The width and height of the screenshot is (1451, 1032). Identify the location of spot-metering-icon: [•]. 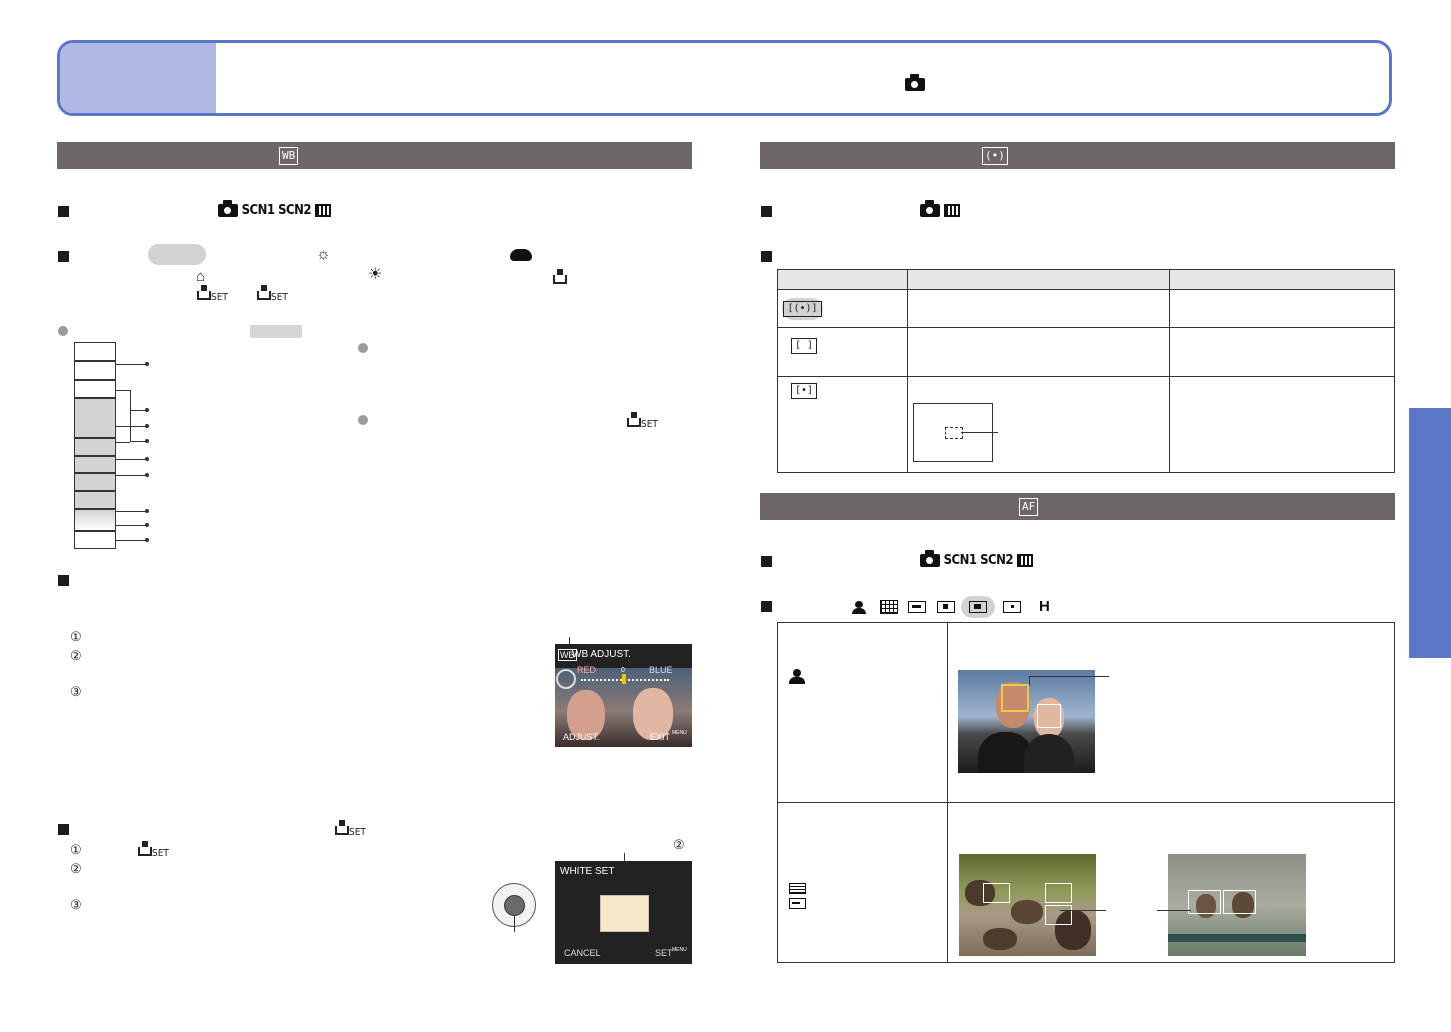
(804, 391).